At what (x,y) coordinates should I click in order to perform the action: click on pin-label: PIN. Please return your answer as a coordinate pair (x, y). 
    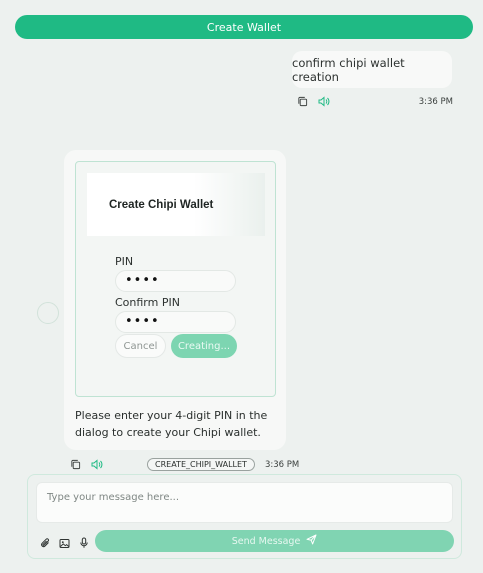
    Looking at the image, I should click on (124, 261).